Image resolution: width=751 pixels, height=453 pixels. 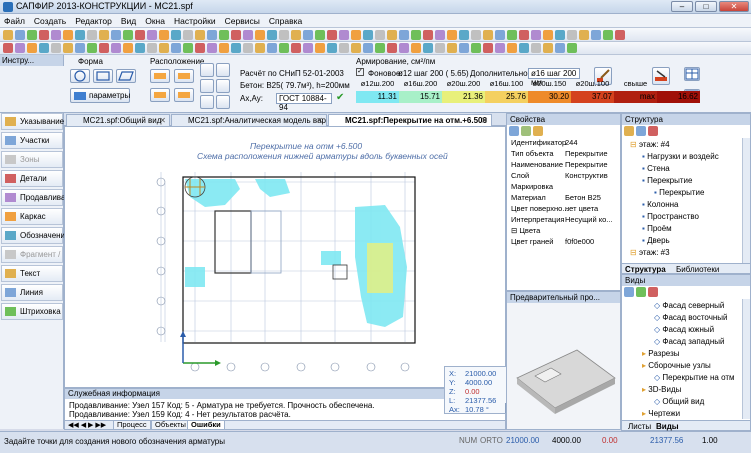 What do you see at coordinates (32, 165) in the screenshot?
I see `tool-zone: Зоны диафр` at bounding box center [32, 165].